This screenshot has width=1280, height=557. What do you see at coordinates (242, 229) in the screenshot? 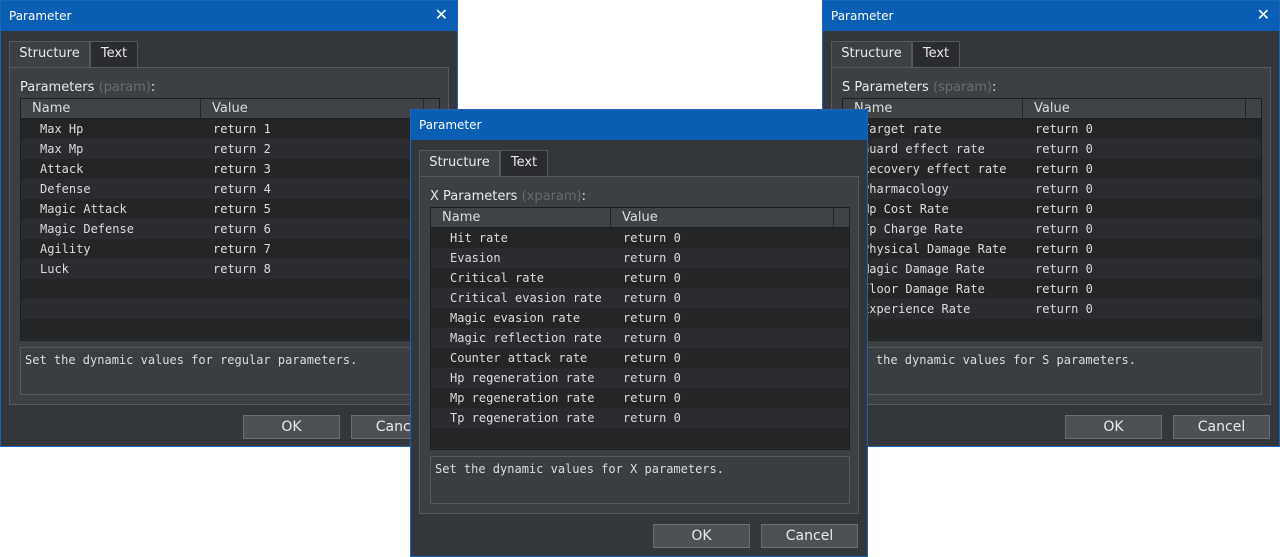
I see `row-value: return 6` at bounding box center [242, 229].